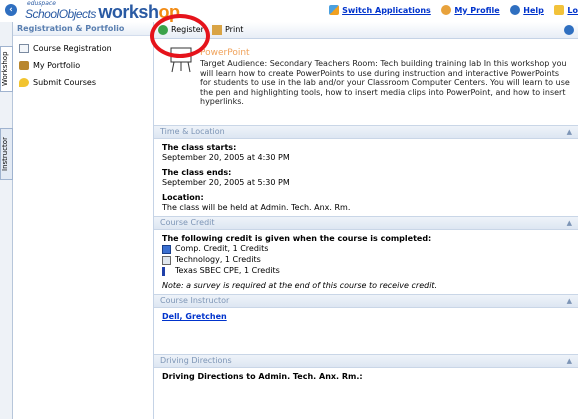  I want to click on help-icon, so click(515, 10).